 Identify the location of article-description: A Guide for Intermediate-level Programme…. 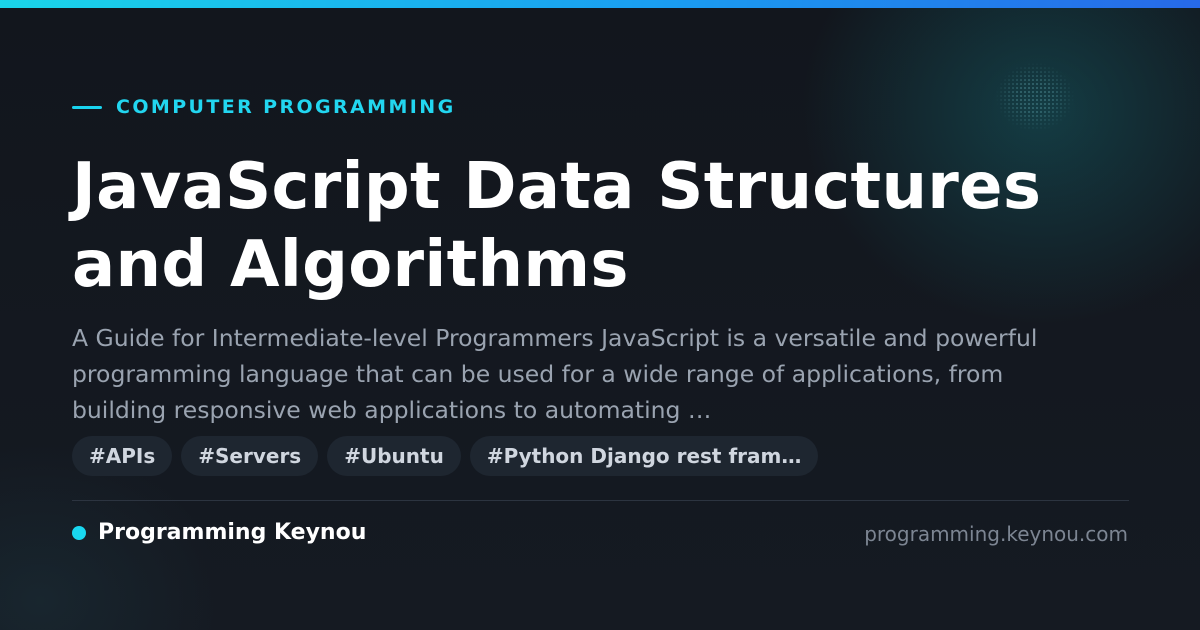
(555, 374).